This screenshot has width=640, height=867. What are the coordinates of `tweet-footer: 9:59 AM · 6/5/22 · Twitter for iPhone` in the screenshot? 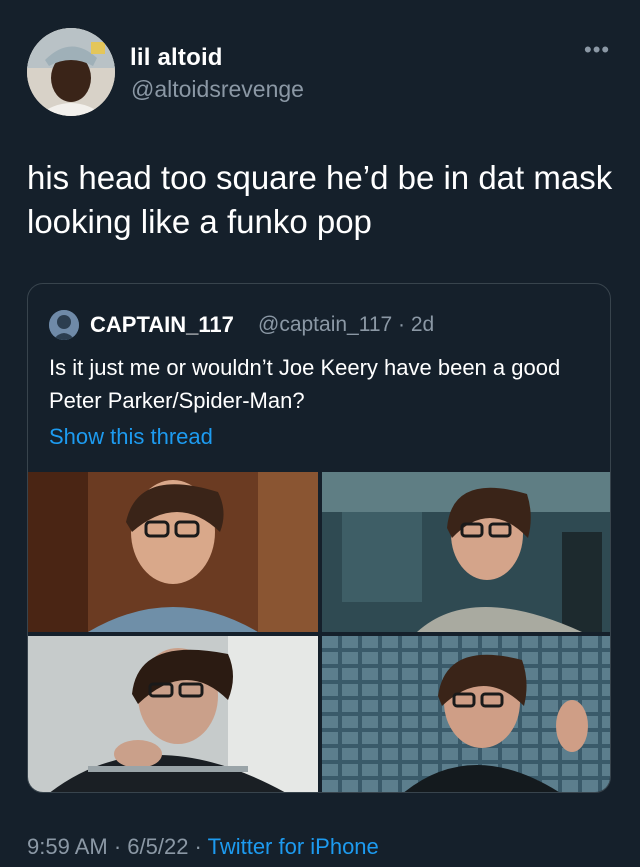 It's located at (203, 847).